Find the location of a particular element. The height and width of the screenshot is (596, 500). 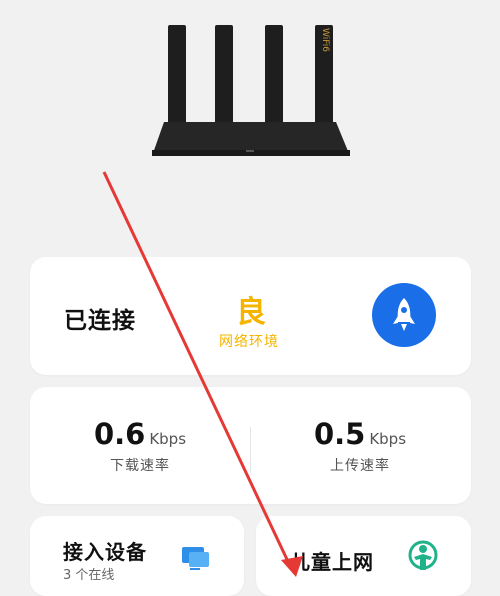

speed-divider is located at coordinates (250, 450).